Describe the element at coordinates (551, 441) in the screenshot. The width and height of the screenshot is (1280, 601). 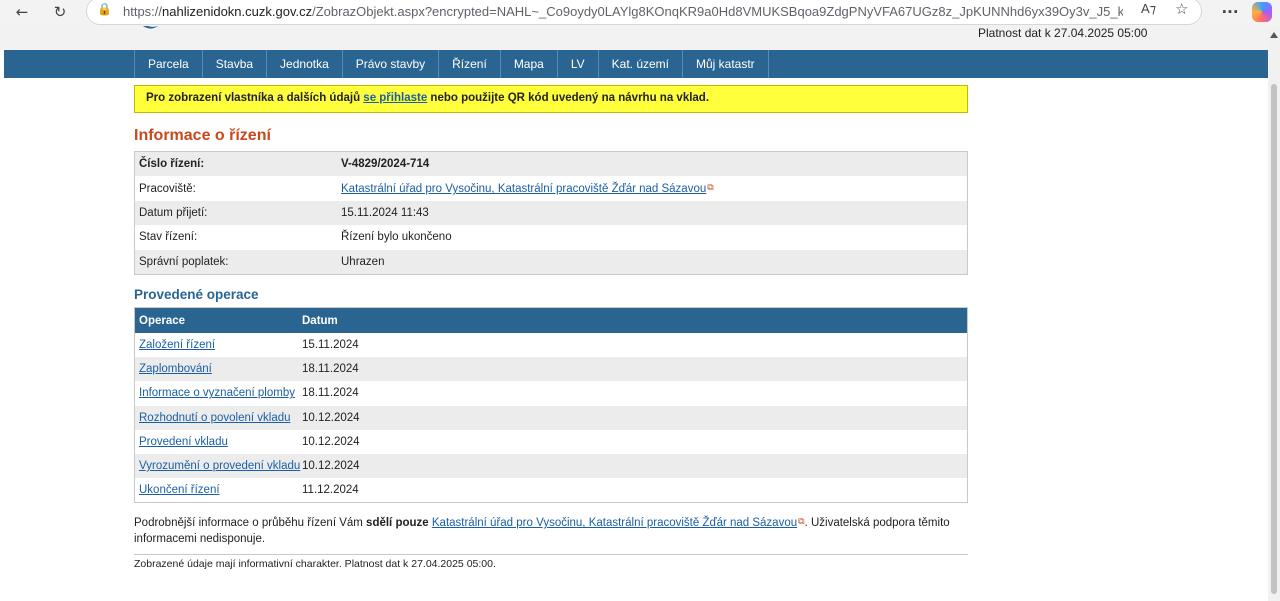
I see `operation-row: Provedení vkladu 10.12.2024` at that location.